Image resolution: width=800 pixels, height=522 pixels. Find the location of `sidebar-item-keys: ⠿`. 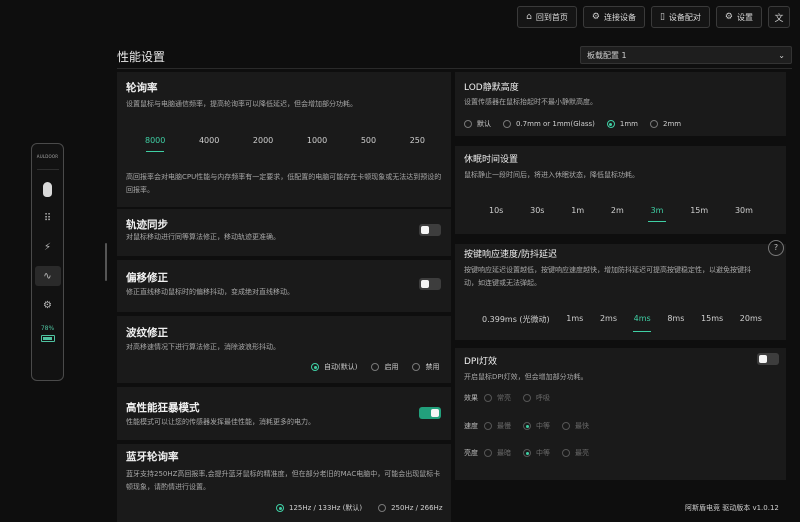

sidebar-item-keys: ⠿ is located at coordinates (48, 218).